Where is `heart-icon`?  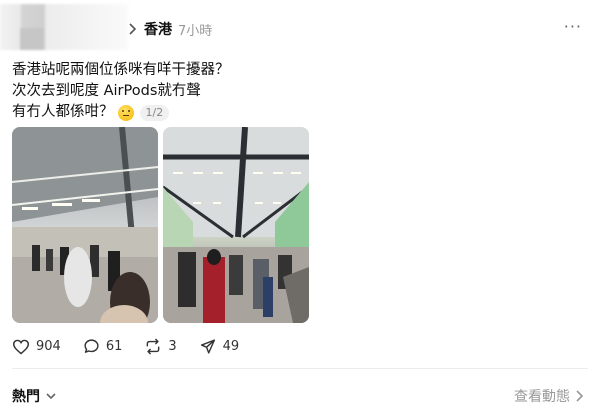 heart-icon is located at coordinates (21, 347).